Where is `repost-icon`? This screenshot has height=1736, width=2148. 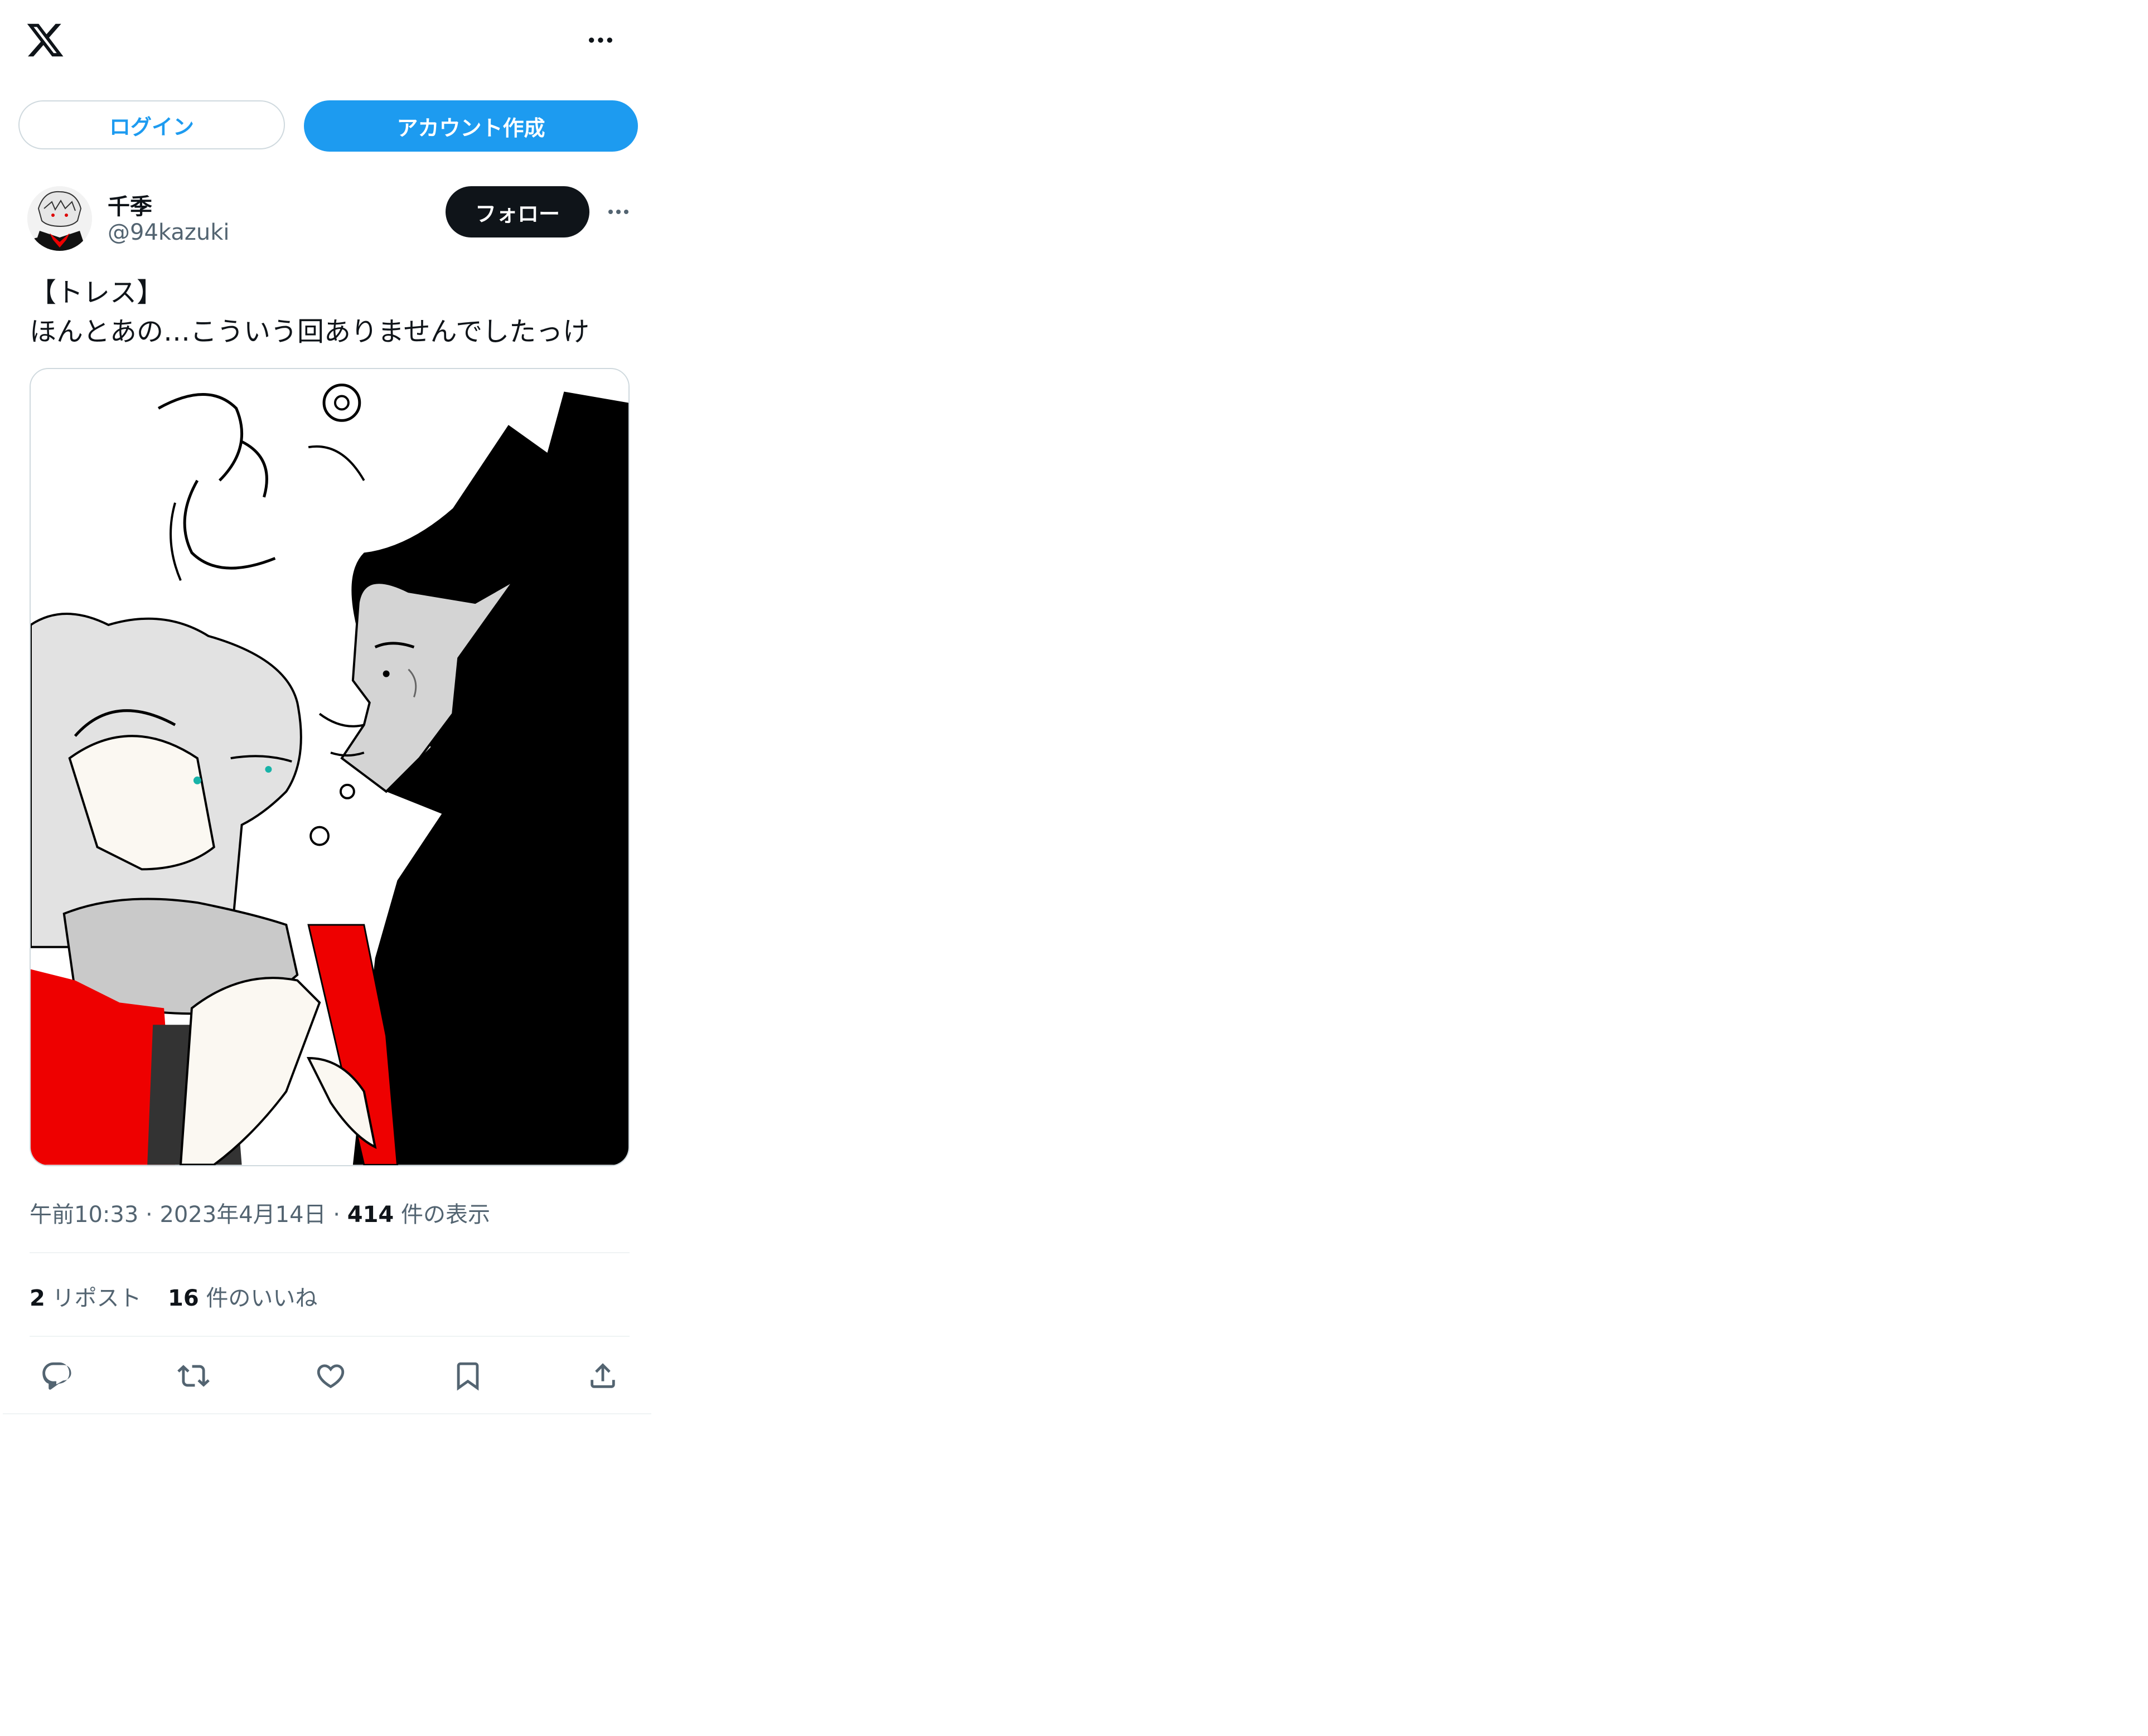 repost-icon is located at coordinates (193, 1376).